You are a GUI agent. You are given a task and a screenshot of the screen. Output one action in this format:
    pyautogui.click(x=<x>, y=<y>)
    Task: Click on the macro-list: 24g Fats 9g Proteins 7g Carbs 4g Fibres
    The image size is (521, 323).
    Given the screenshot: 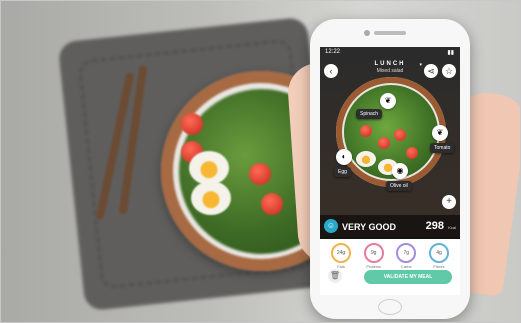 What is the action you would take?
    pyautogui.click(x=390, y=256)
    